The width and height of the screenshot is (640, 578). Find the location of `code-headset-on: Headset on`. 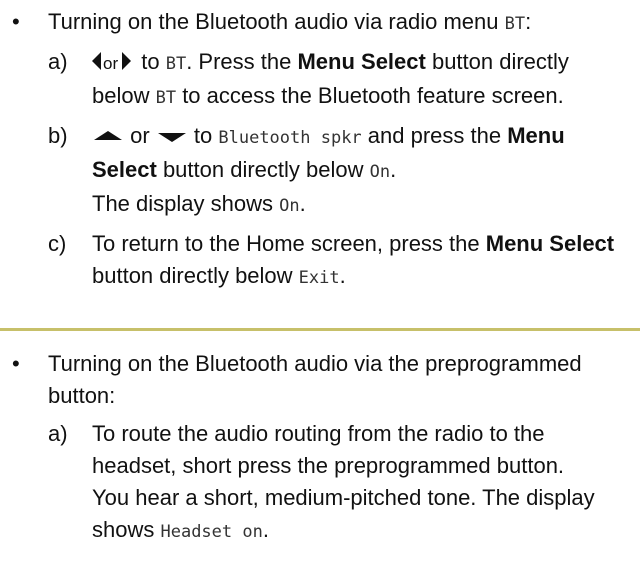

code-headset-on: Headset on is located at coordinates (211, 532).